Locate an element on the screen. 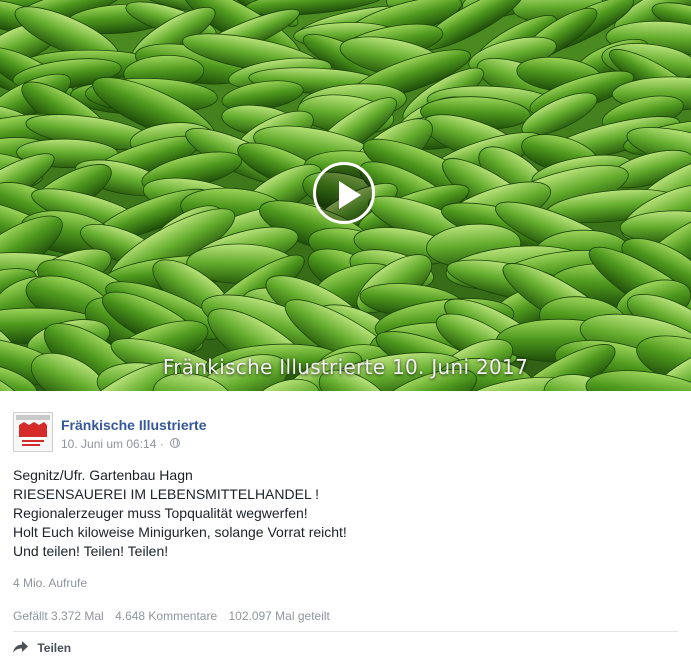 The height and width of the screenshot is (662, 691). share-button: Teilen is located at coordinates (42, 647).